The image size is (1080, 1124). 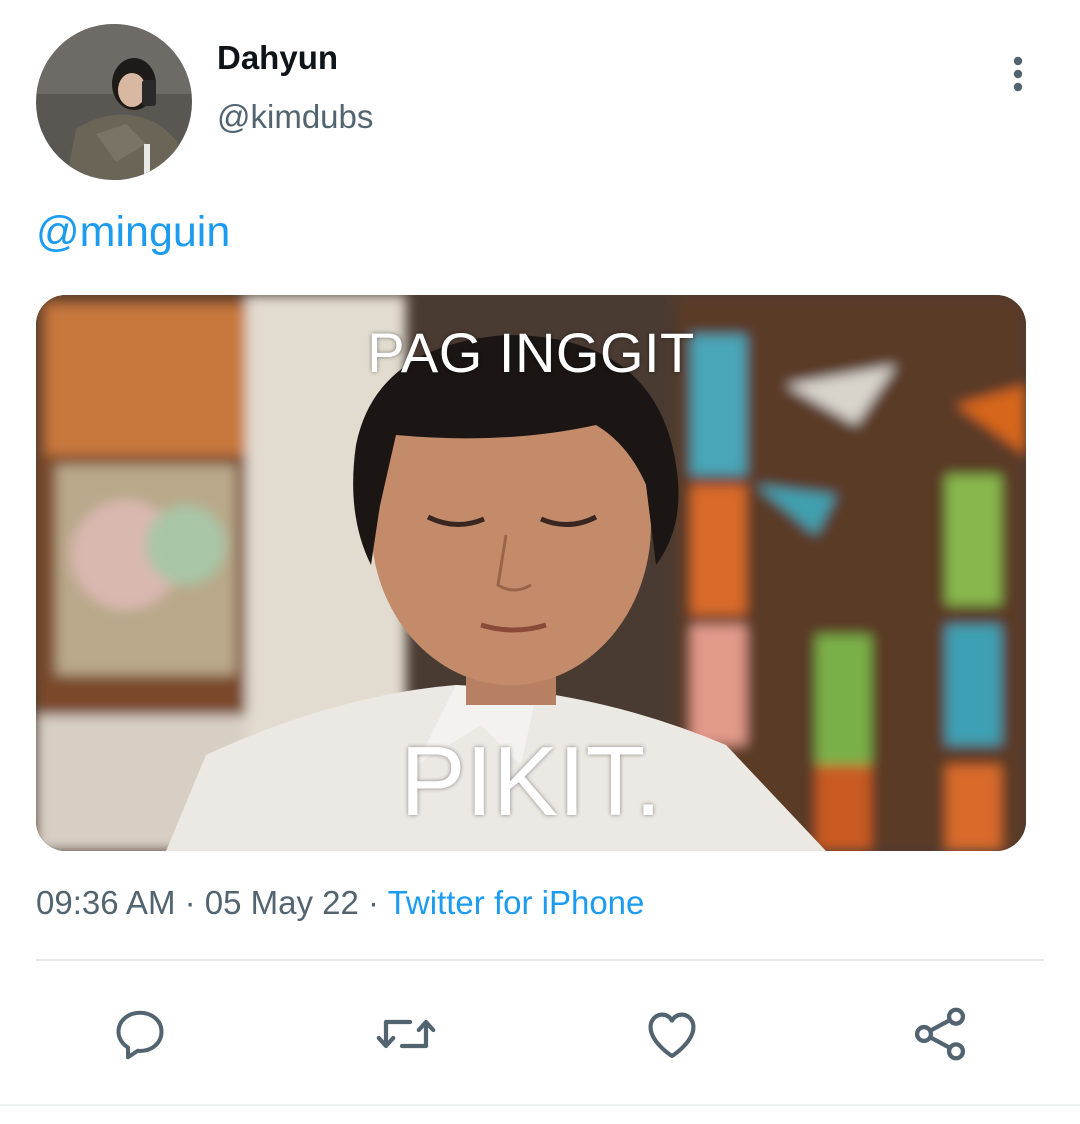 I want to click on mention-link: @minguin, so click(x=133, y=232).